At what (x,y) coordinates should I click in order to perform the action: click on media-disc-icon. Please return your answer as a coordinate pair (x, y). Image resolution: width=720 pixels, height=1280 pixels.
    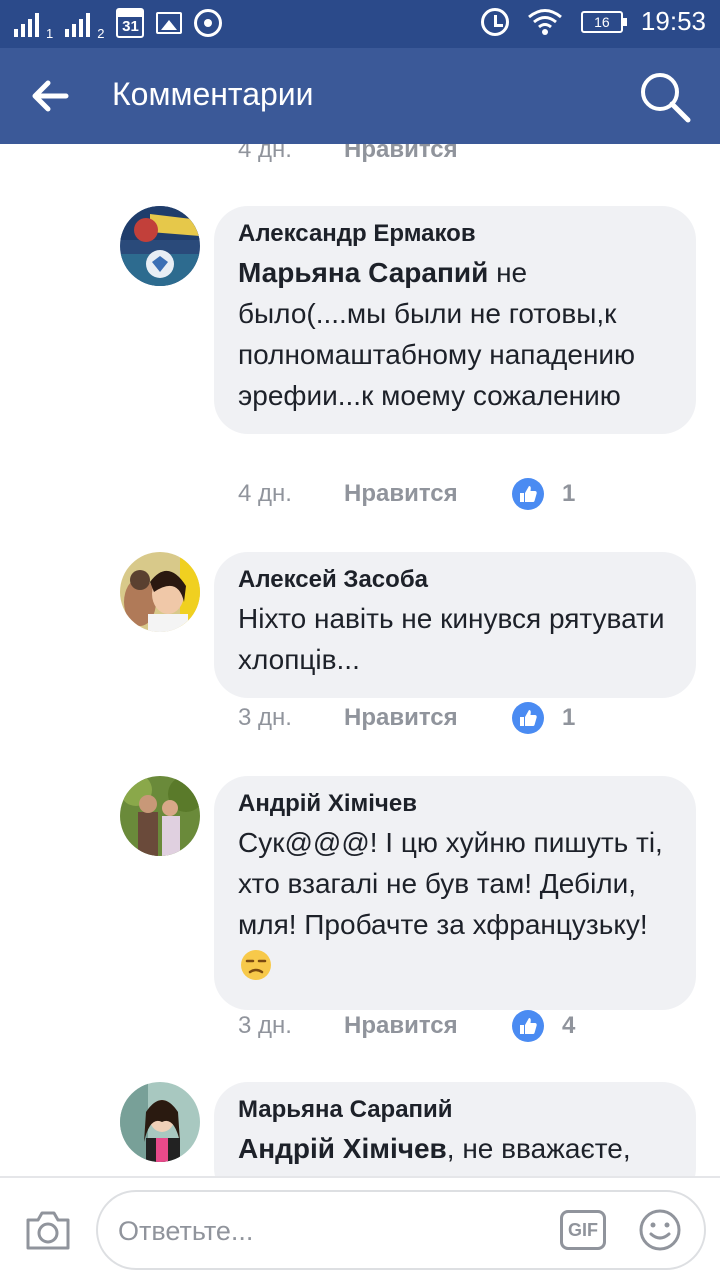
    Looking at the image, I should click on (208, 23).